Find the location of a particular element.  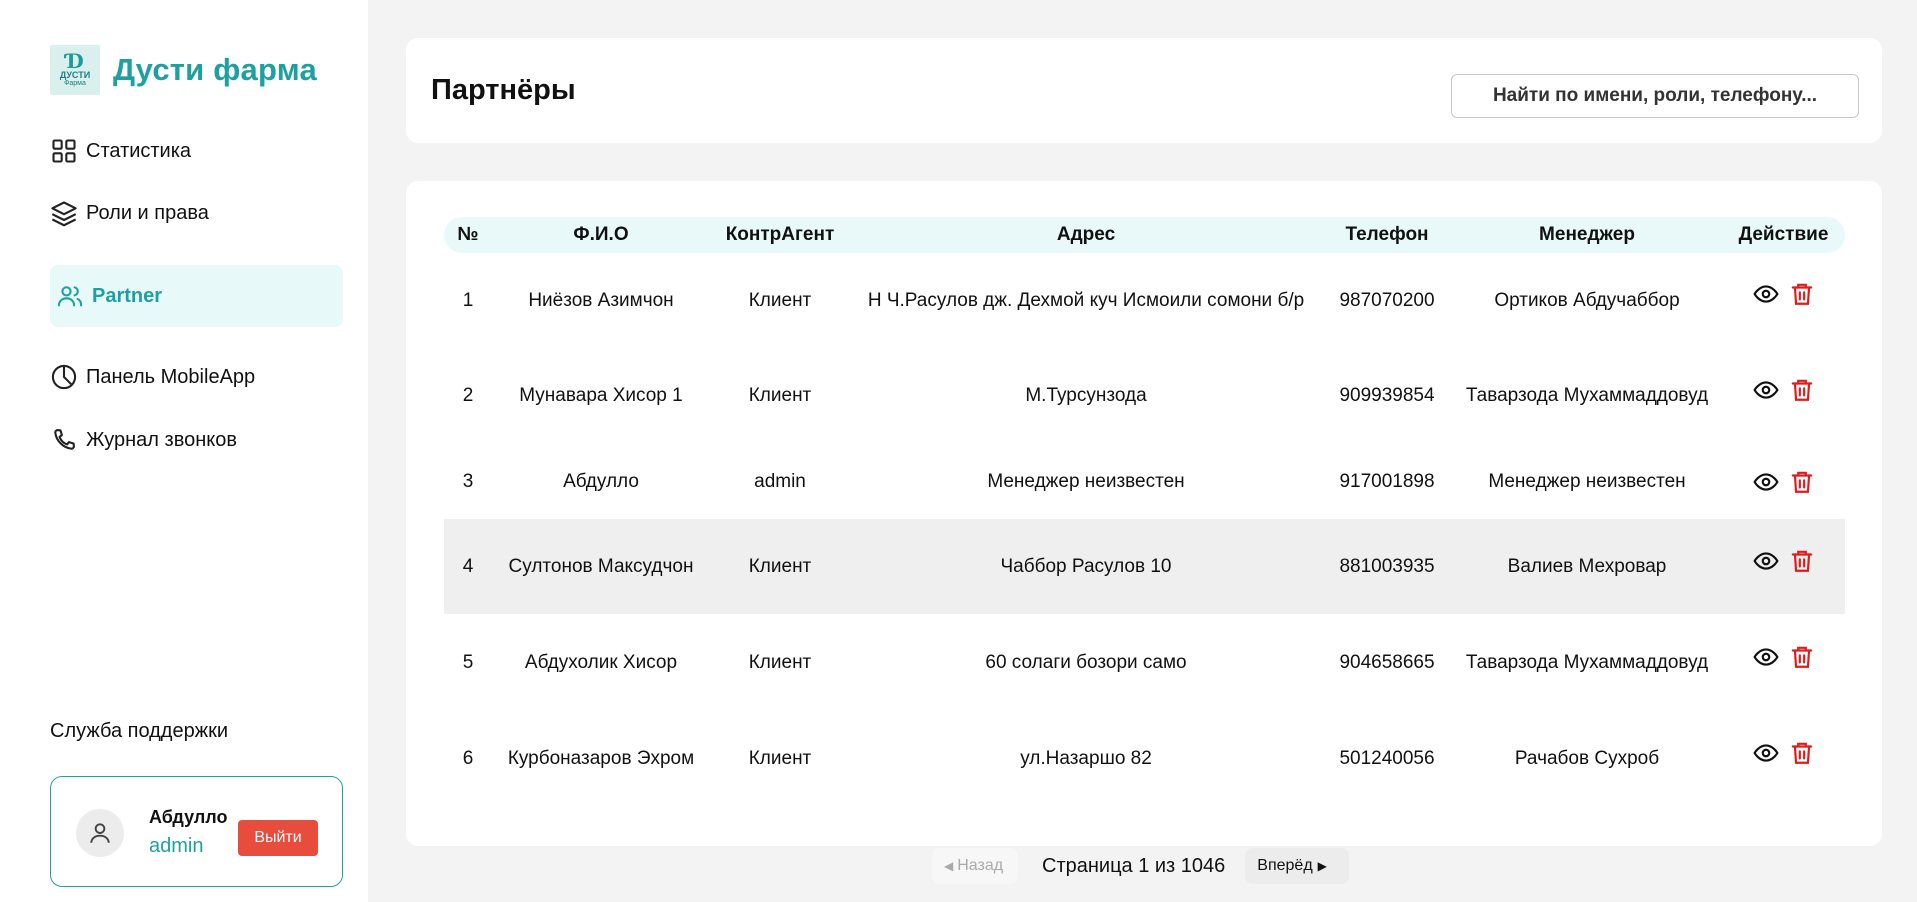

cell-number: 6 is located at coordinates (468, 758).